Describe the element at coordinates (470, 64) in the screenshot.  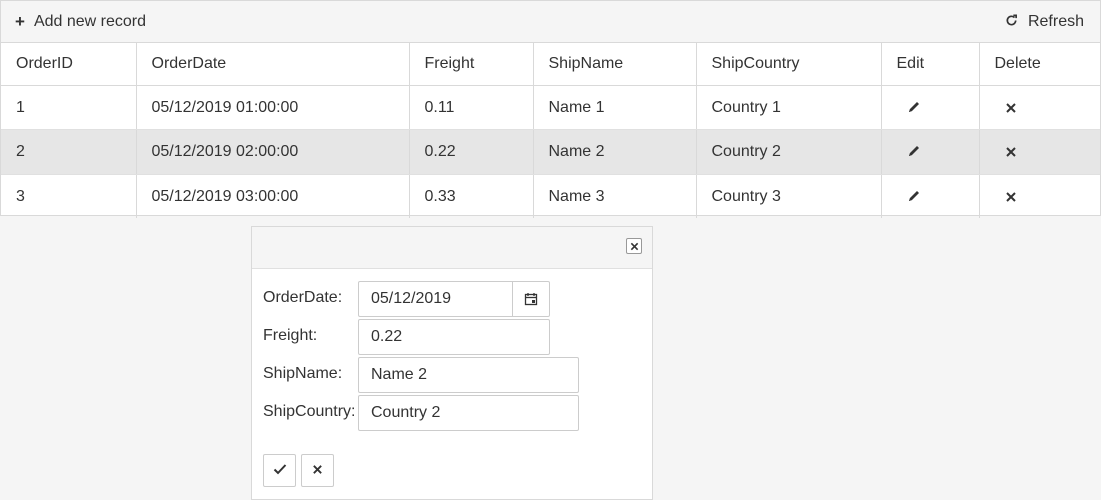
I see `column-header-freight: Freight` at that location.